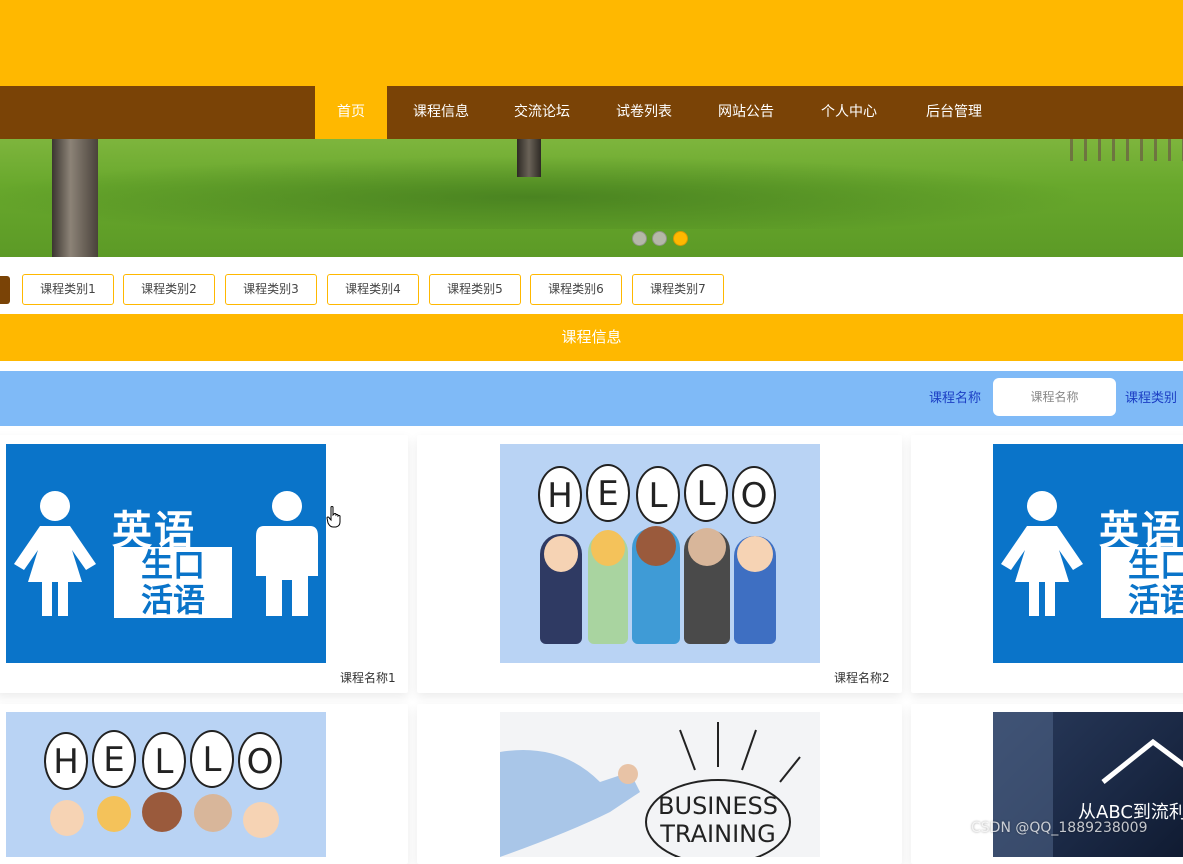 This screenshot has width=1183, height=864. What do you see at coordinates (1047, 784) in the screenshot?
I see `course-card: 从ABC到流利` at bounding box center [1047, 784].